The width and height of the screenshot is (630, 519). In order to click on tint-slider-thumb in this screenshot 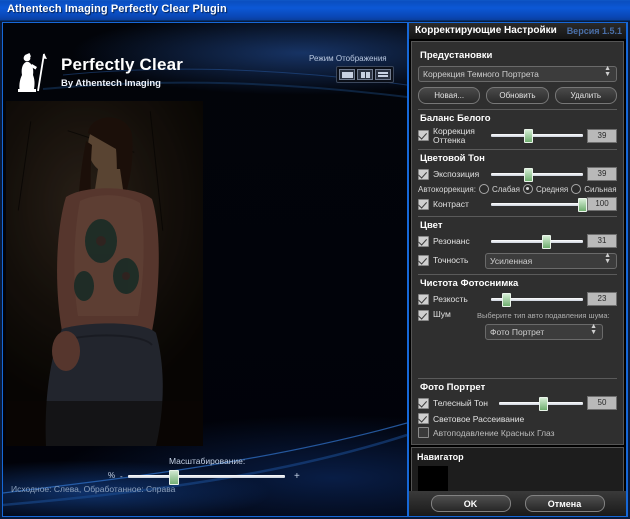, I will do `click(529, 136)`.